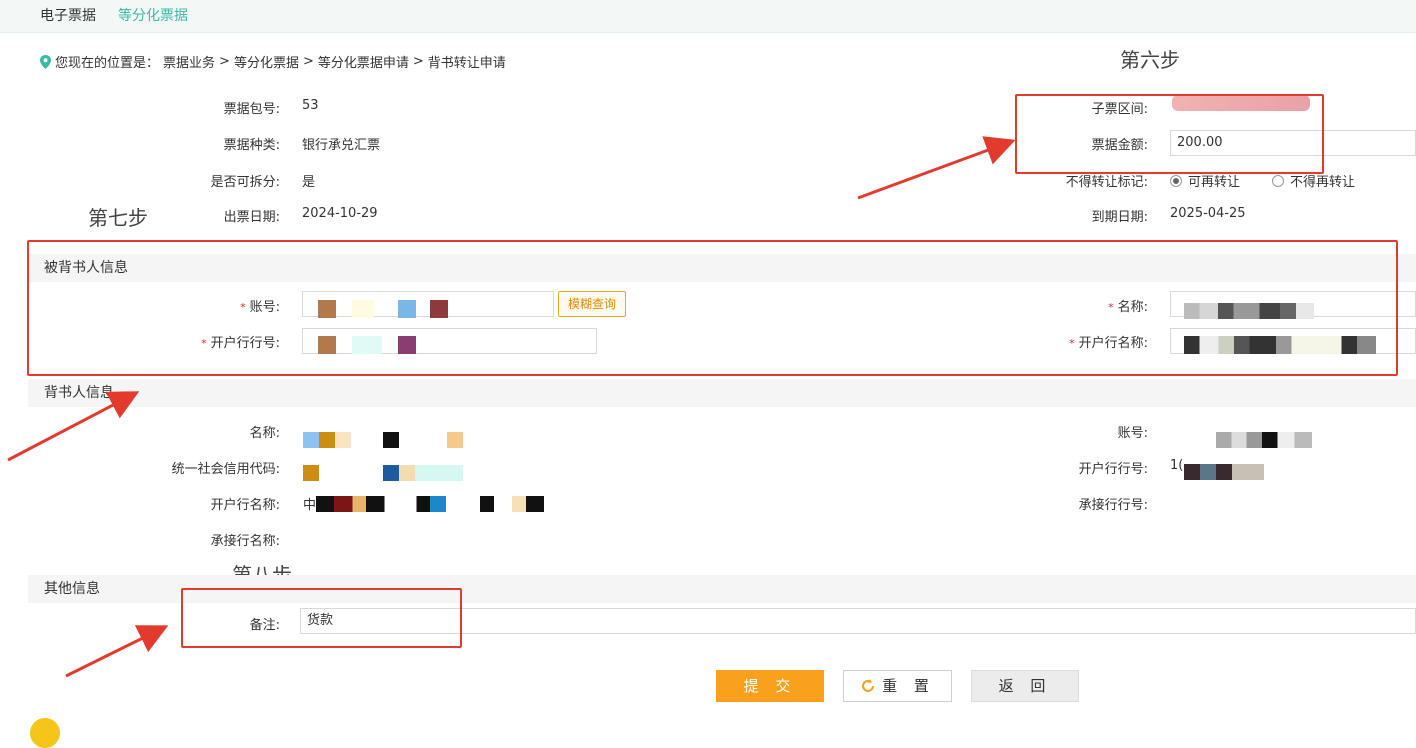  What do you see at coordinates (45, 733) in the screenshot?
I see `floating-help-icon` at bounding box center [45, 733].